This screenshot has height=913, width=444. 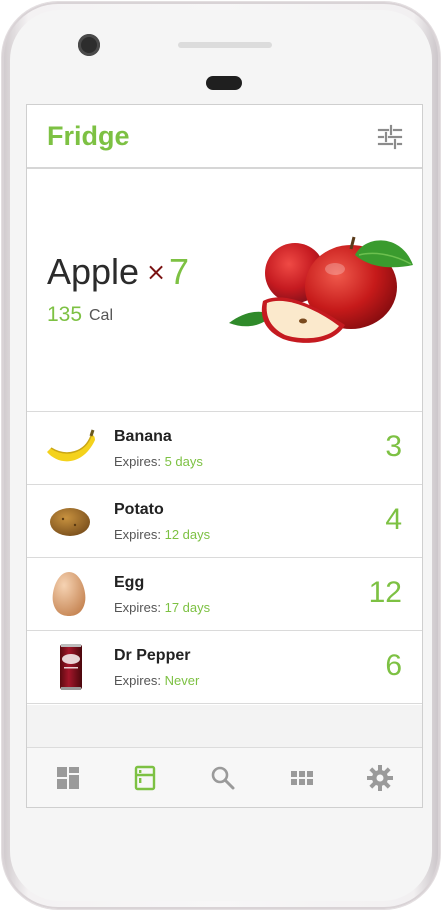 I want to click on item-name: Banana, so click(x=143, y=436).